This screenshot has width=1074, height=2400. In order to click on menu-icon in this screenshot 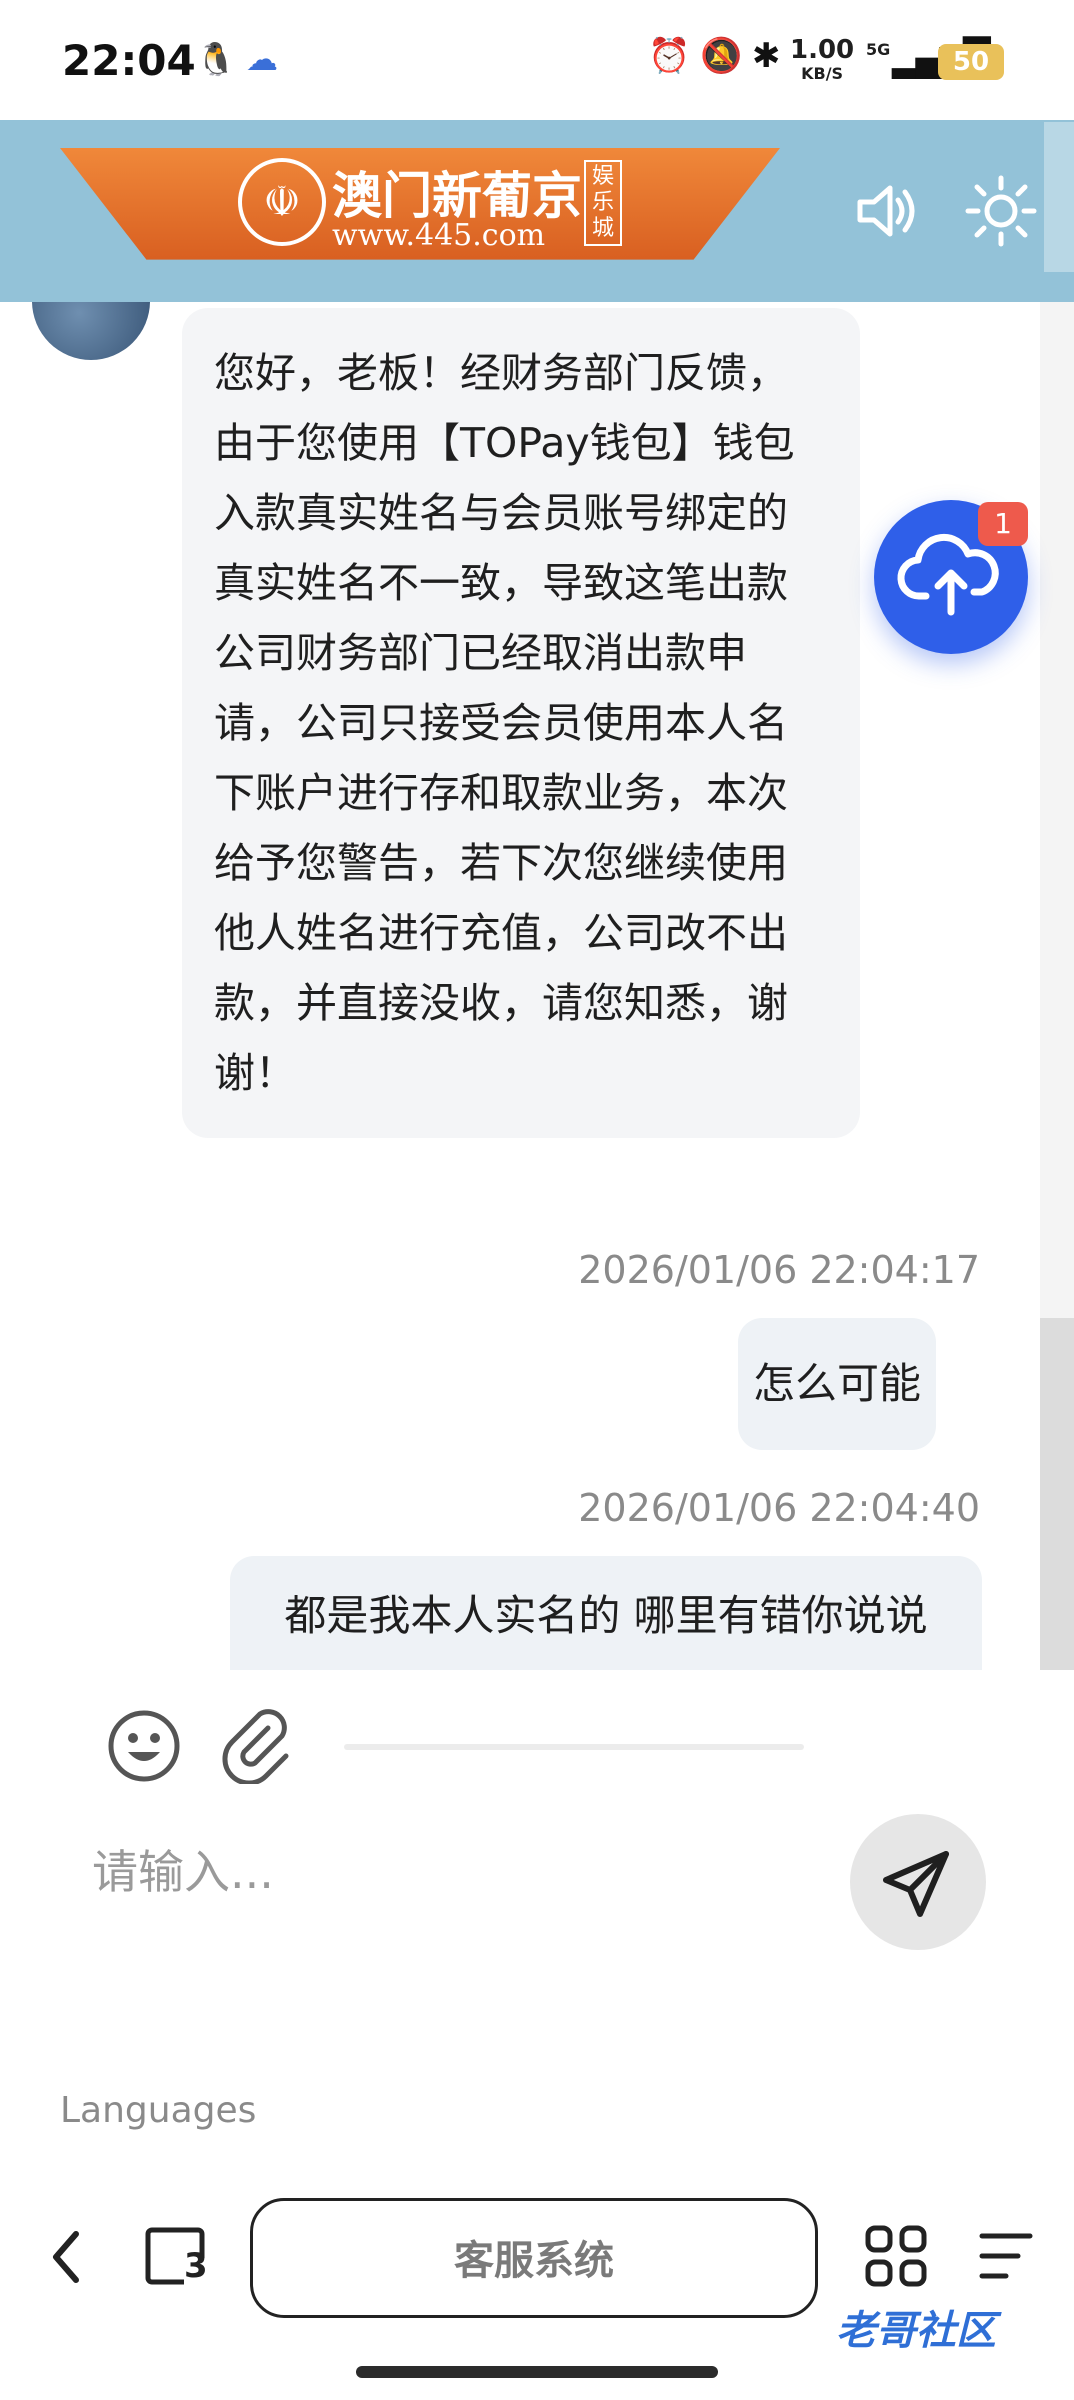, I will do `click(1006, 2262)`.